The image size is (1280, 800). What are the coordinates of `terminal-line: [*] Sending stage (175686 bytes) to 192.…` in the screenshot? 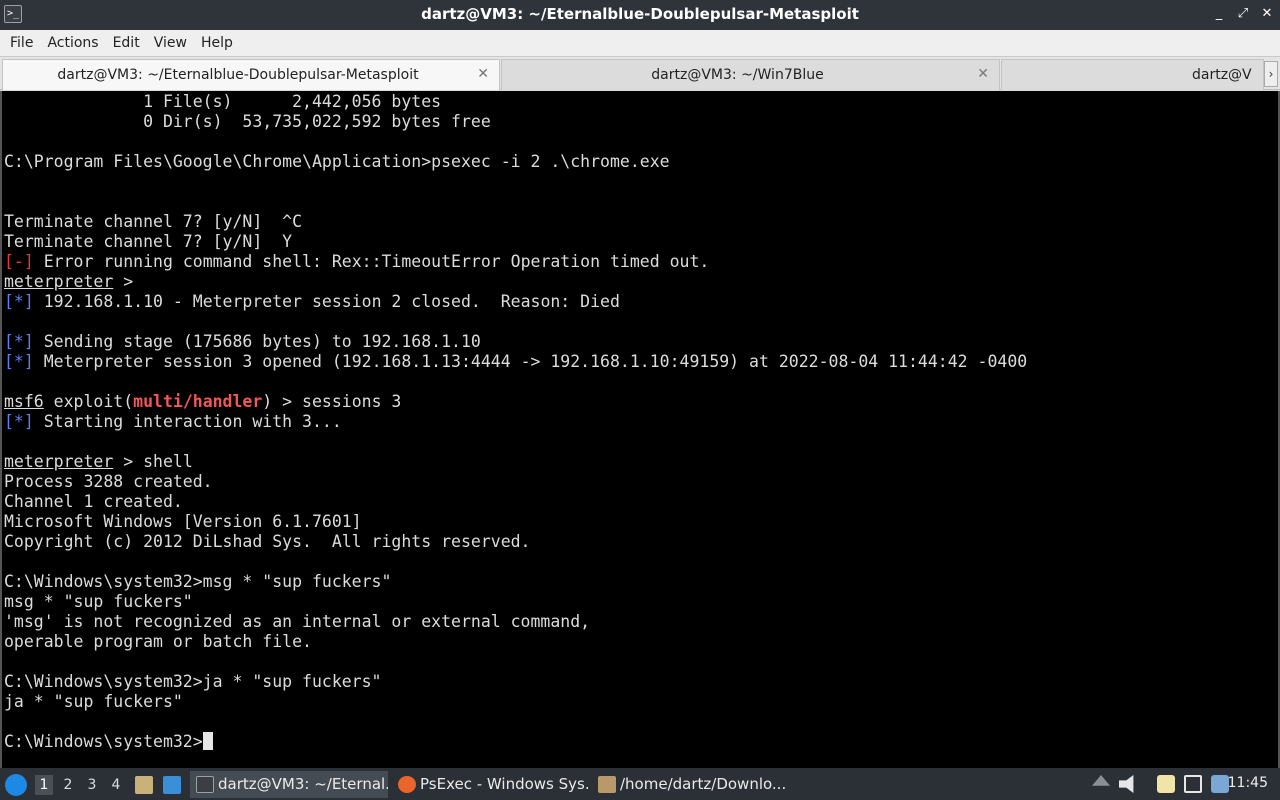 It's located at (515, 342).